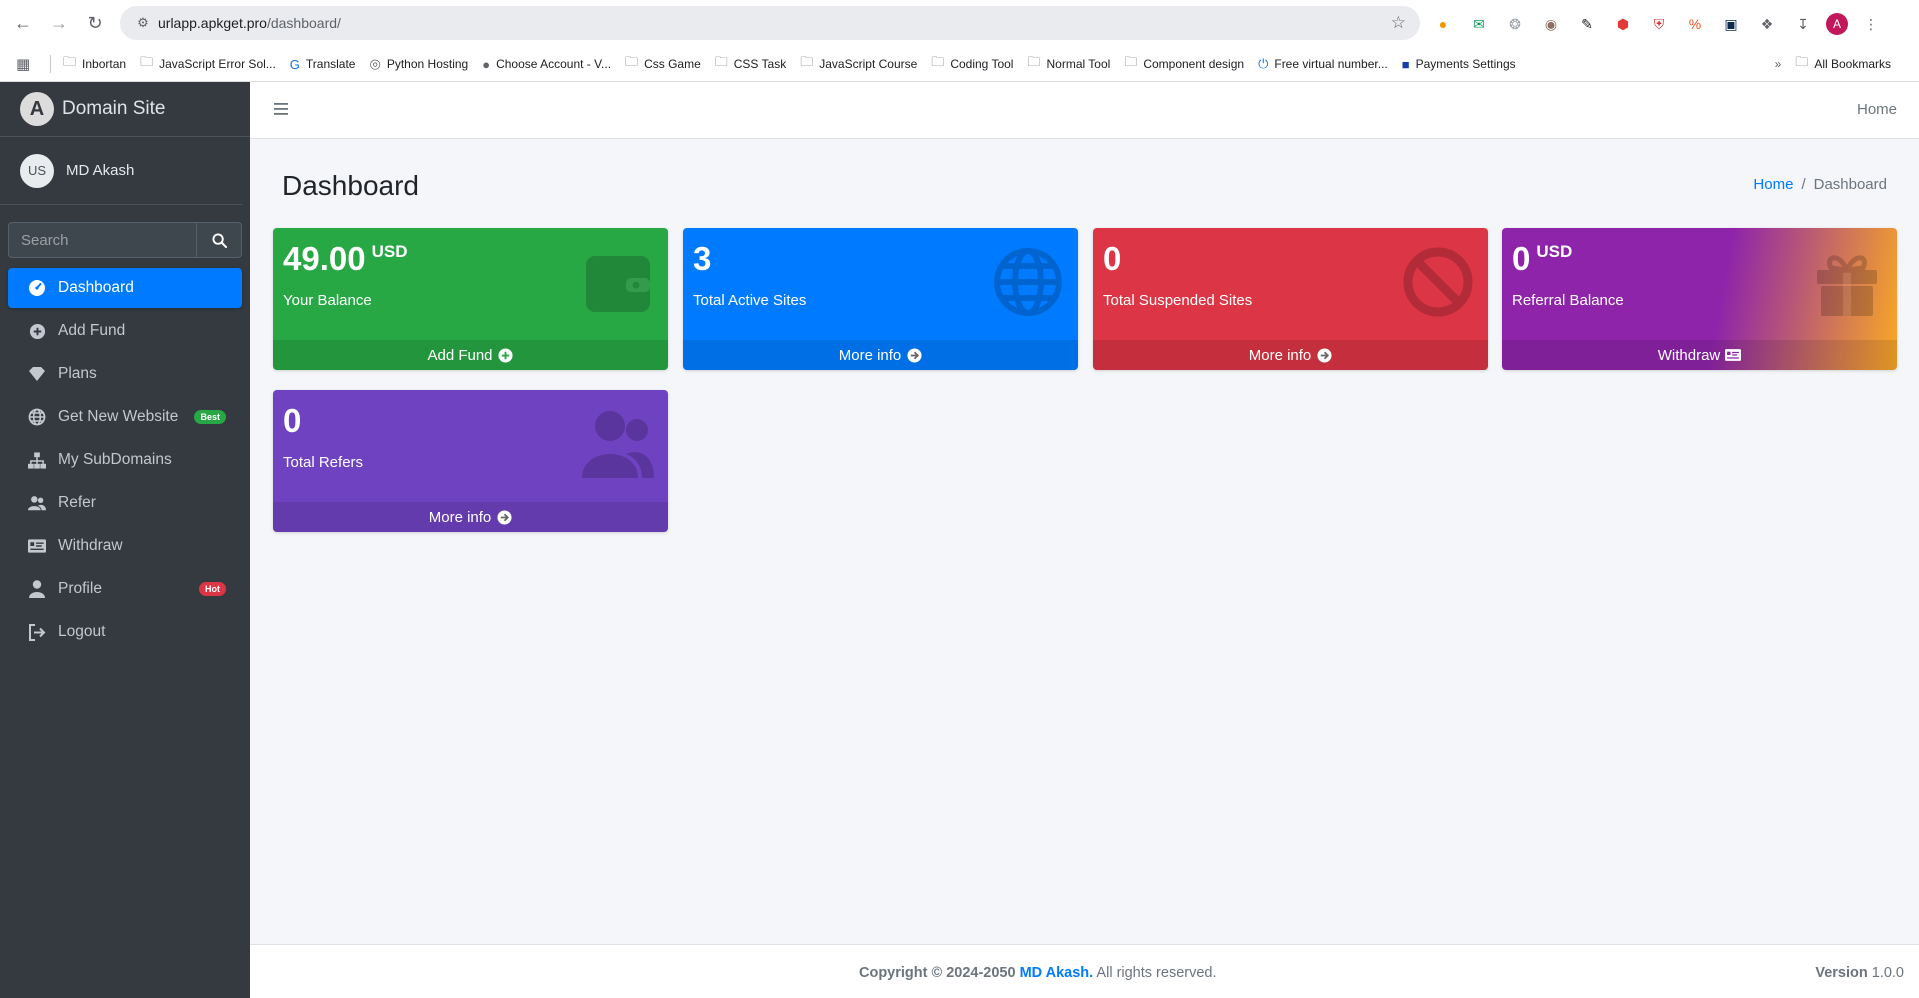  I want to click on bookmark-item: 🗀 JavaScript Course, so click(858, 64).